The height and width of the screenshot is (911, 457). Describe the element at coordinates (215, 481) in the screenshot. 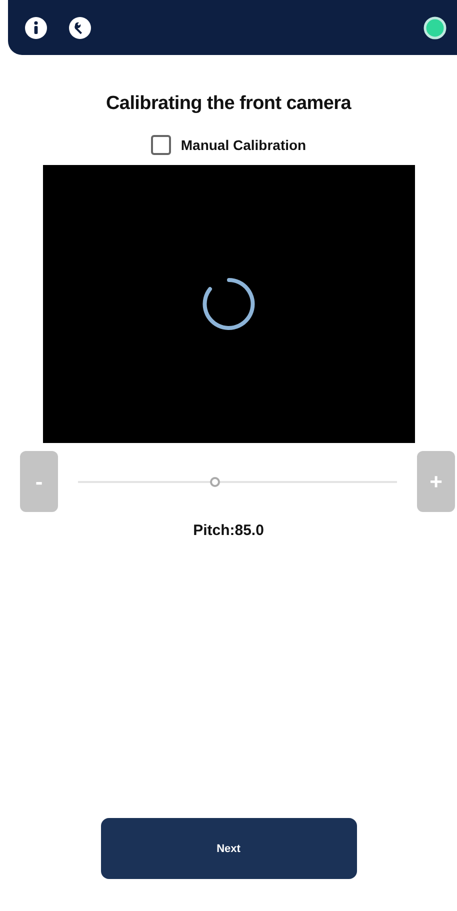

I see `slider-thumb` at that location.